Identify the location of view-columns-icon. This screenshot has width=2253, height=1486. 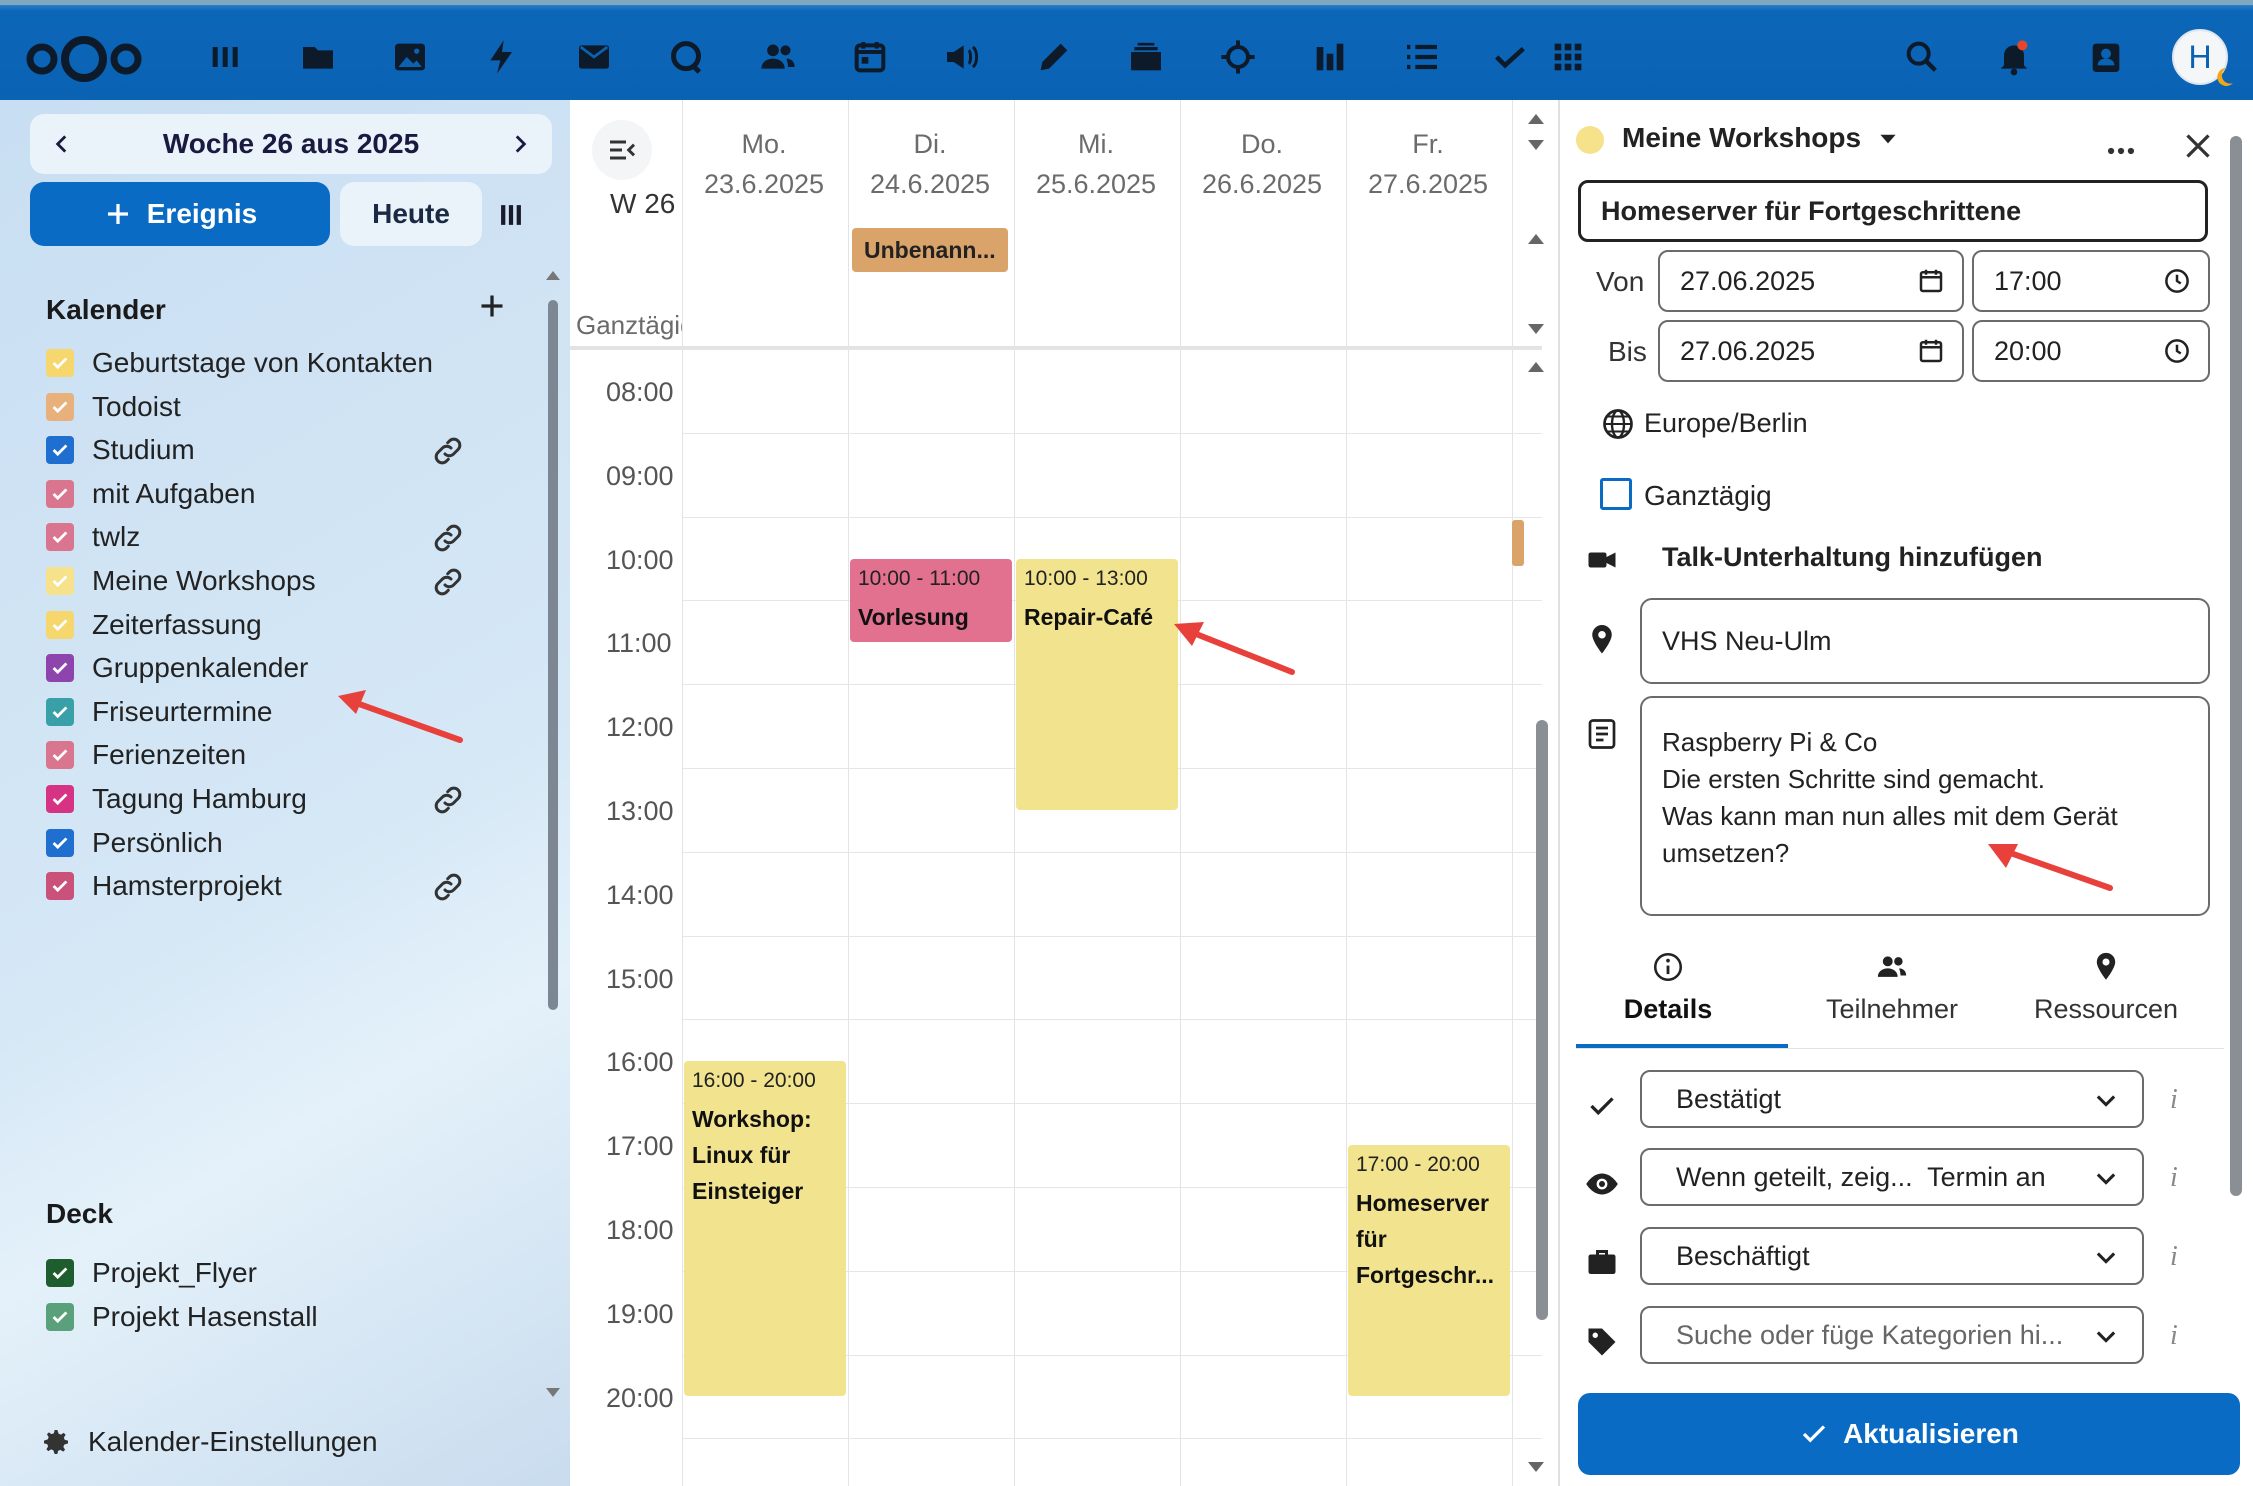
(511, 215).